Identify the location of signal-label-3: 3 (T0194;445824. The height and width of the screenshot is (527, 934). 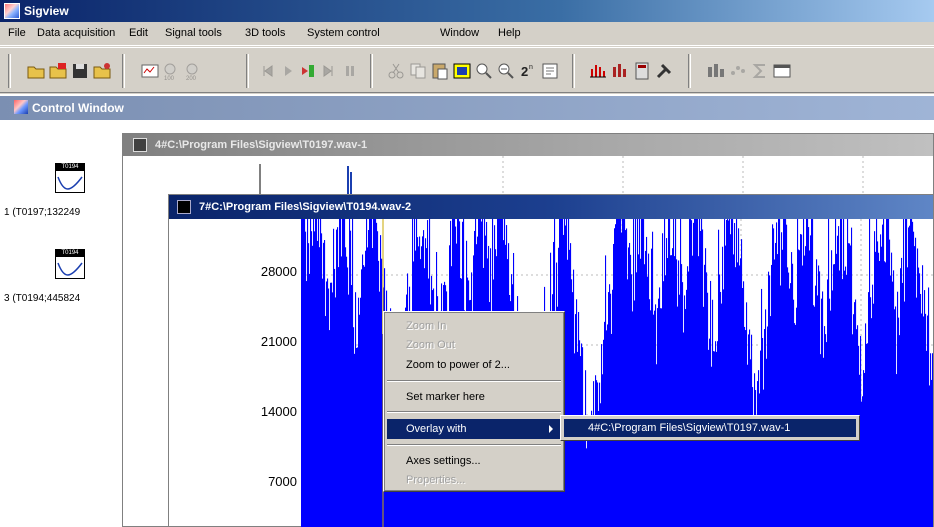
(42, 298).